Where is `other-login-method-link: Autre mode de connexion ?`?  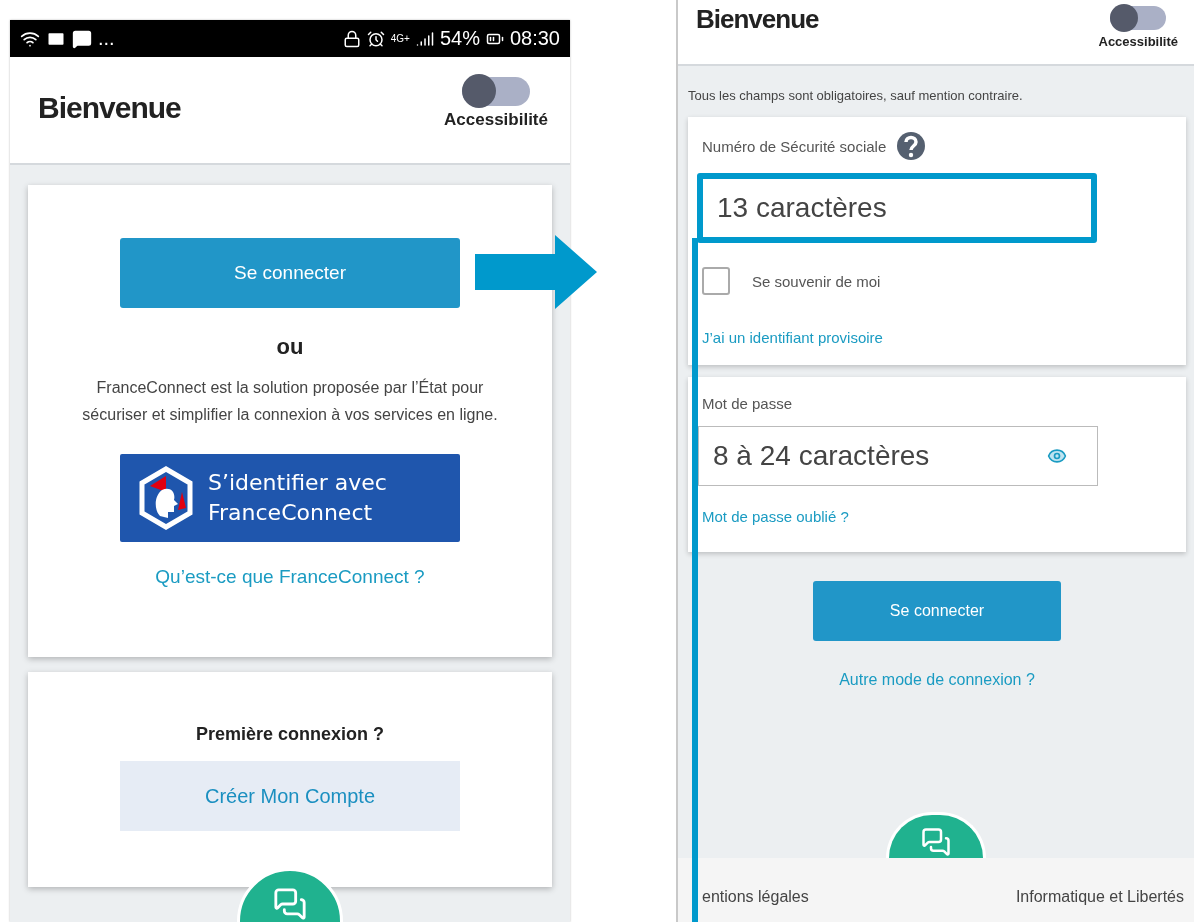 other-login-method-link: Autre mode de connexion ? is located at coordinates (937, 680).